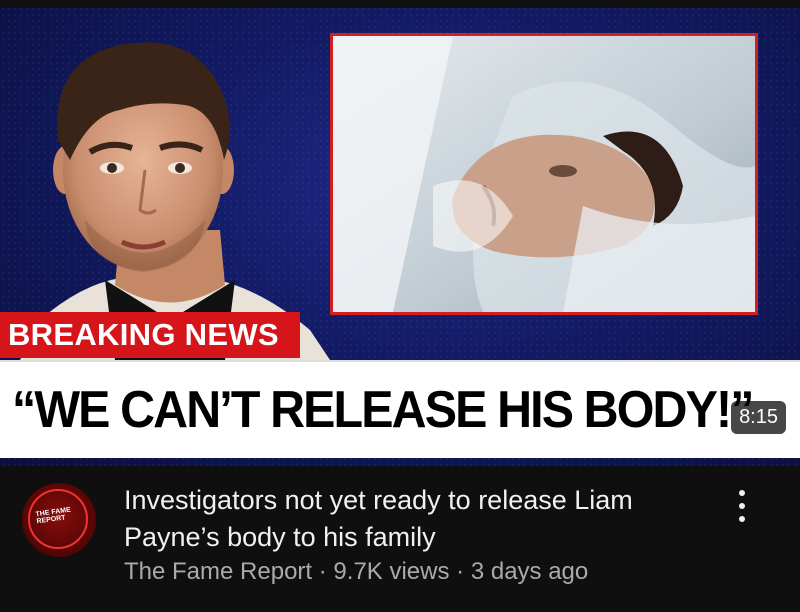 The height and width of the screenshot is (612, 800). I want to click on channel-name: The Fame Report, so click(218, 571).